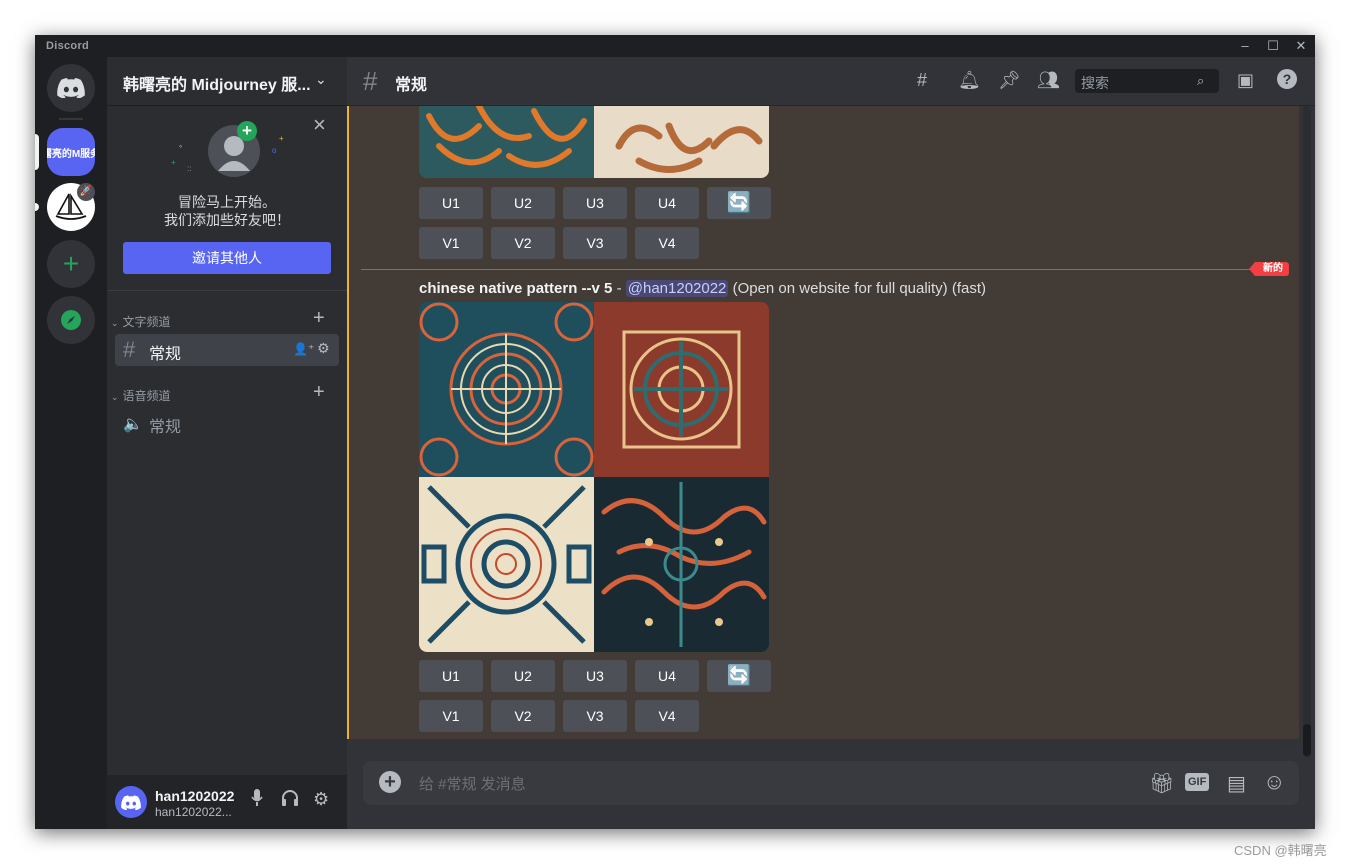 Image resolution: width=1350 pixels, height=864 pixels. I want to click on explore-servers-button, so click(71, 320).